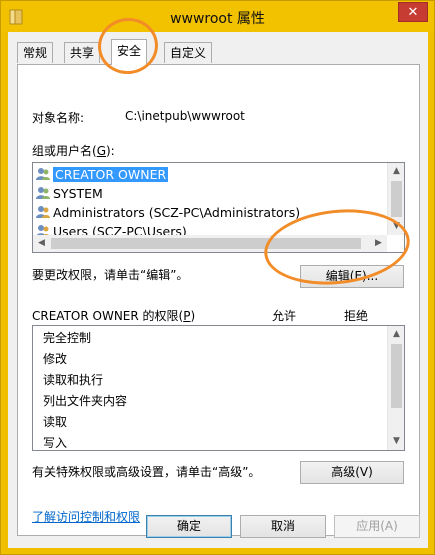 This screenshot has width=435, height=555. I want to click on deny-column-header: 拒绝, so click(356, 316).